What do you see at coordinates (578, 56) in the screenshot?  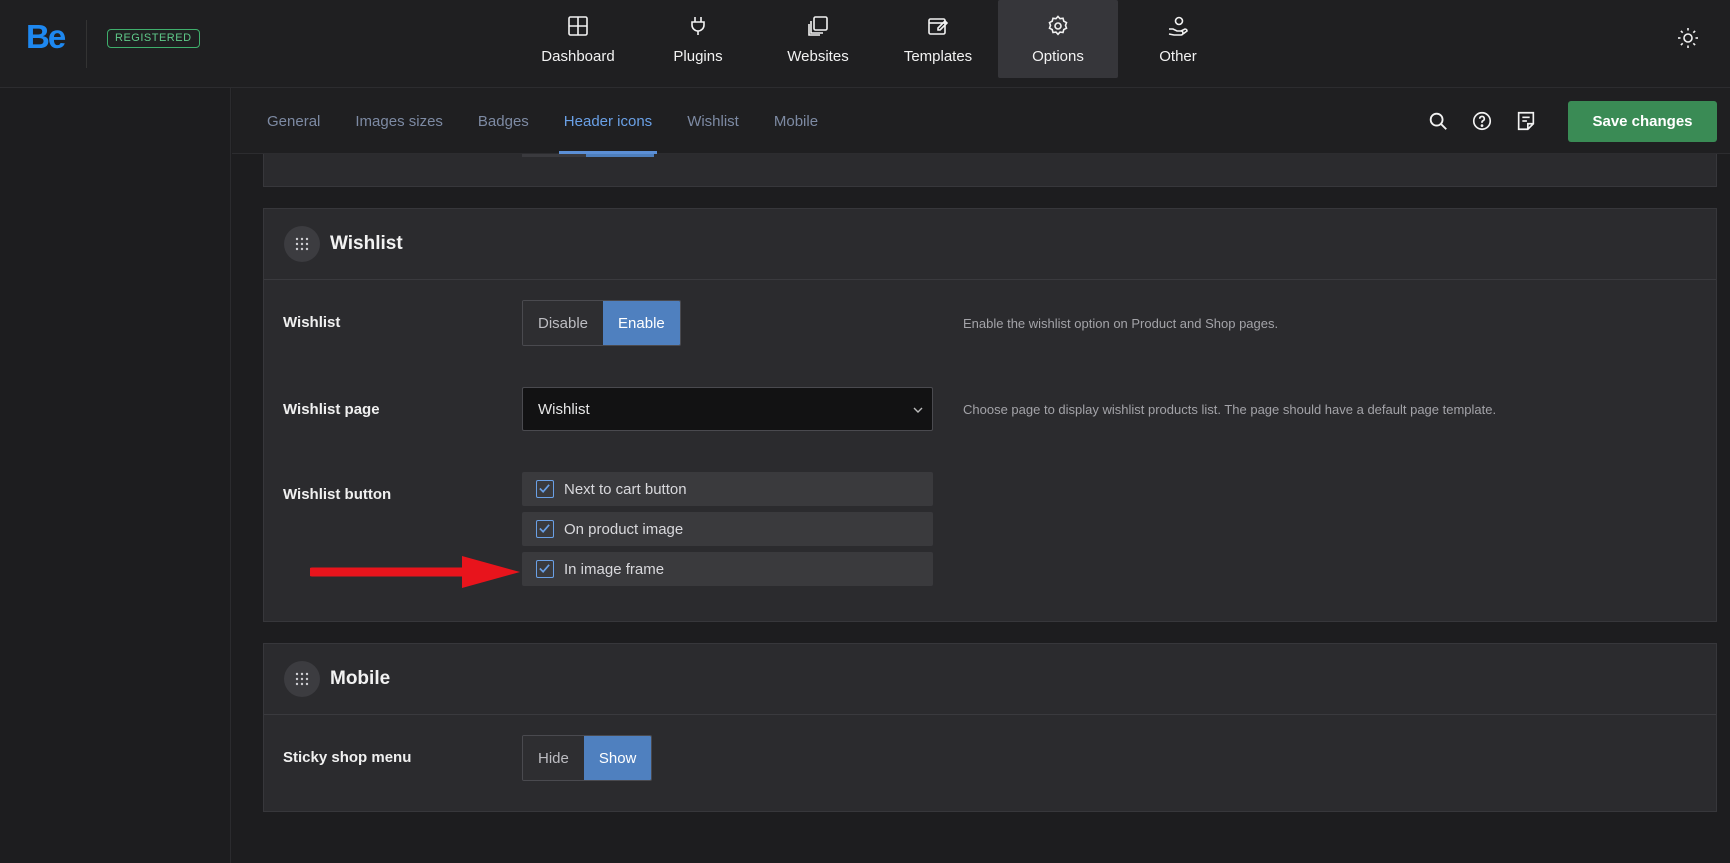 I see `nav-label: Dashboard` at bounding box center [578, 56].